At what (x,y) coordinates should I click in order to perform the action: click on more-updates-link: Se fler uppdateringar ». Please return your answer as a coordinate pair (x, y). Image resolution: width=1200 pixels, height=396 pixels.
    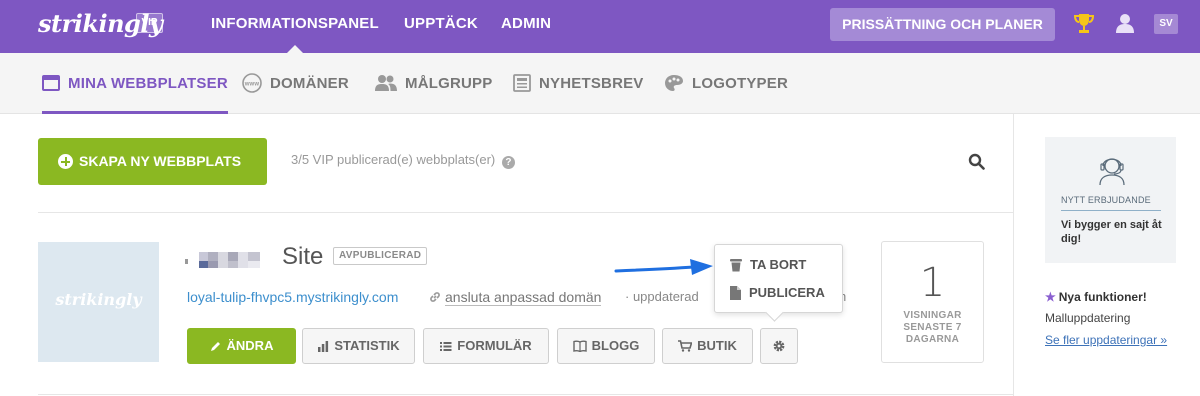
    Looking at the image, I should click on (1115, 340).